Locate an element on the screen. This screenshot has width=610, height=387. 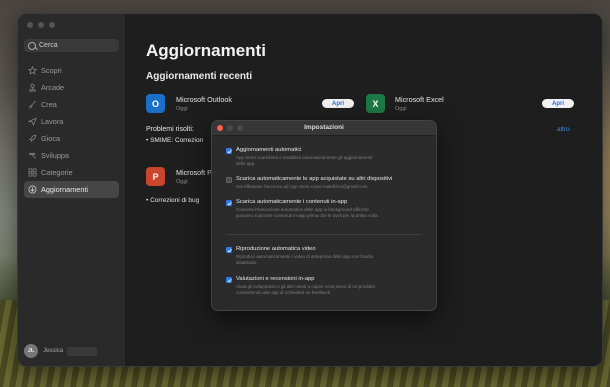
option-label: Aggiornamenti automatici is located at coordinates (269, 150).